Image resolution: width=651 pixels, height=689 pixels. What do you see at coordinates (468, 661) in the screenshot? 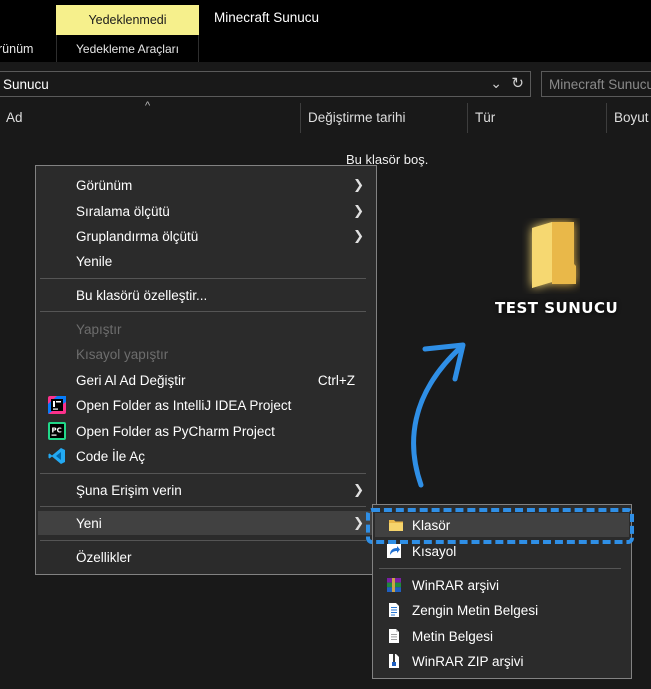
I see `submenu-item-label: WinRAR ZIP arşivi` at bounding box center [468, 661].